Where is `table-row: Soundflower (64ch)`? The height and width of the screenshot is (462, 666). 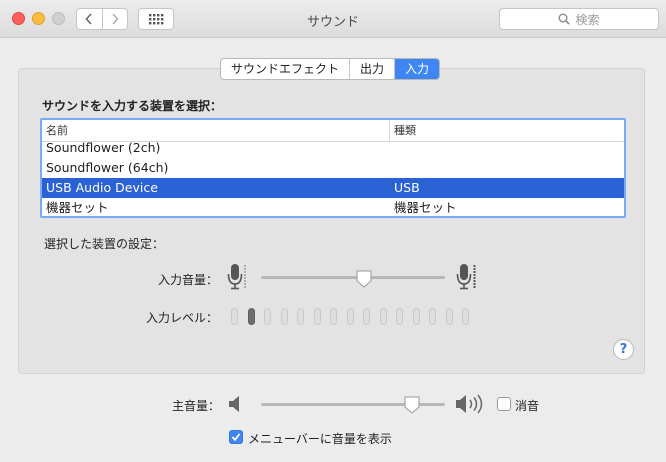 table-row: Soundflower (64ch) is located at coordinates (333, 168).